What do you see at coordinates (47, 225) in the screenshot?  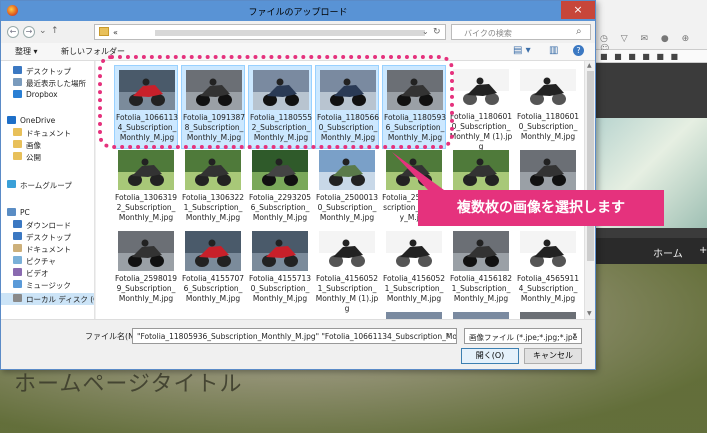 I see `nav-item: ダウンロード` at bounding box center [47, 225].